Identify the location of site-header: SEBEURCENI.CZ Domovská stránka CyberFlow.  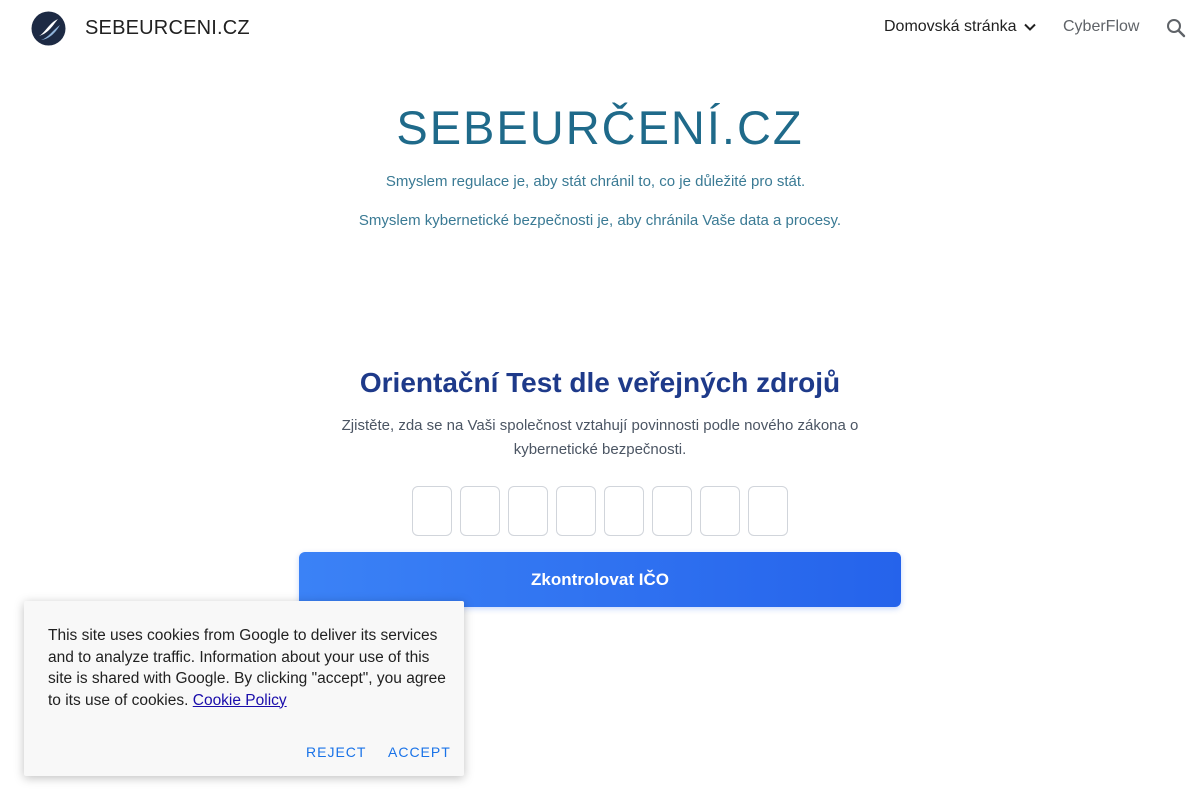
(600, 28).